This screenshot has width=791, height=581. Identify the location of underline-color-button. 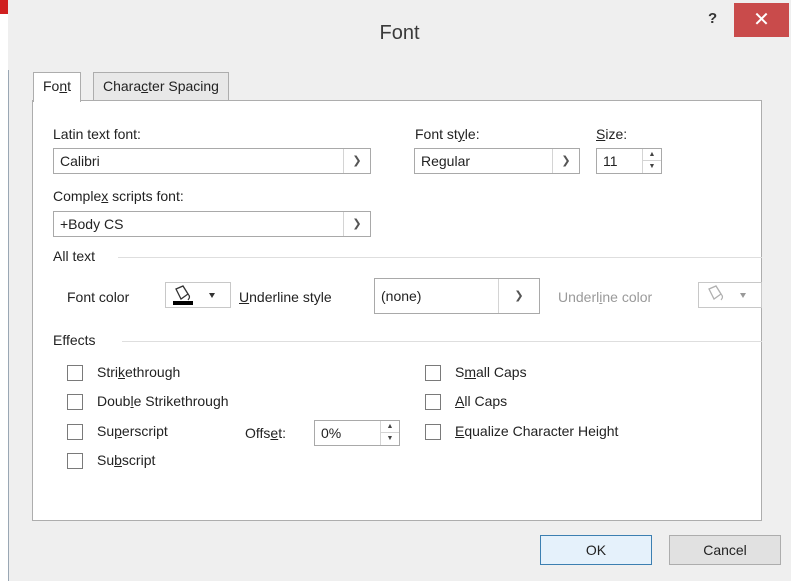
(730, 295).